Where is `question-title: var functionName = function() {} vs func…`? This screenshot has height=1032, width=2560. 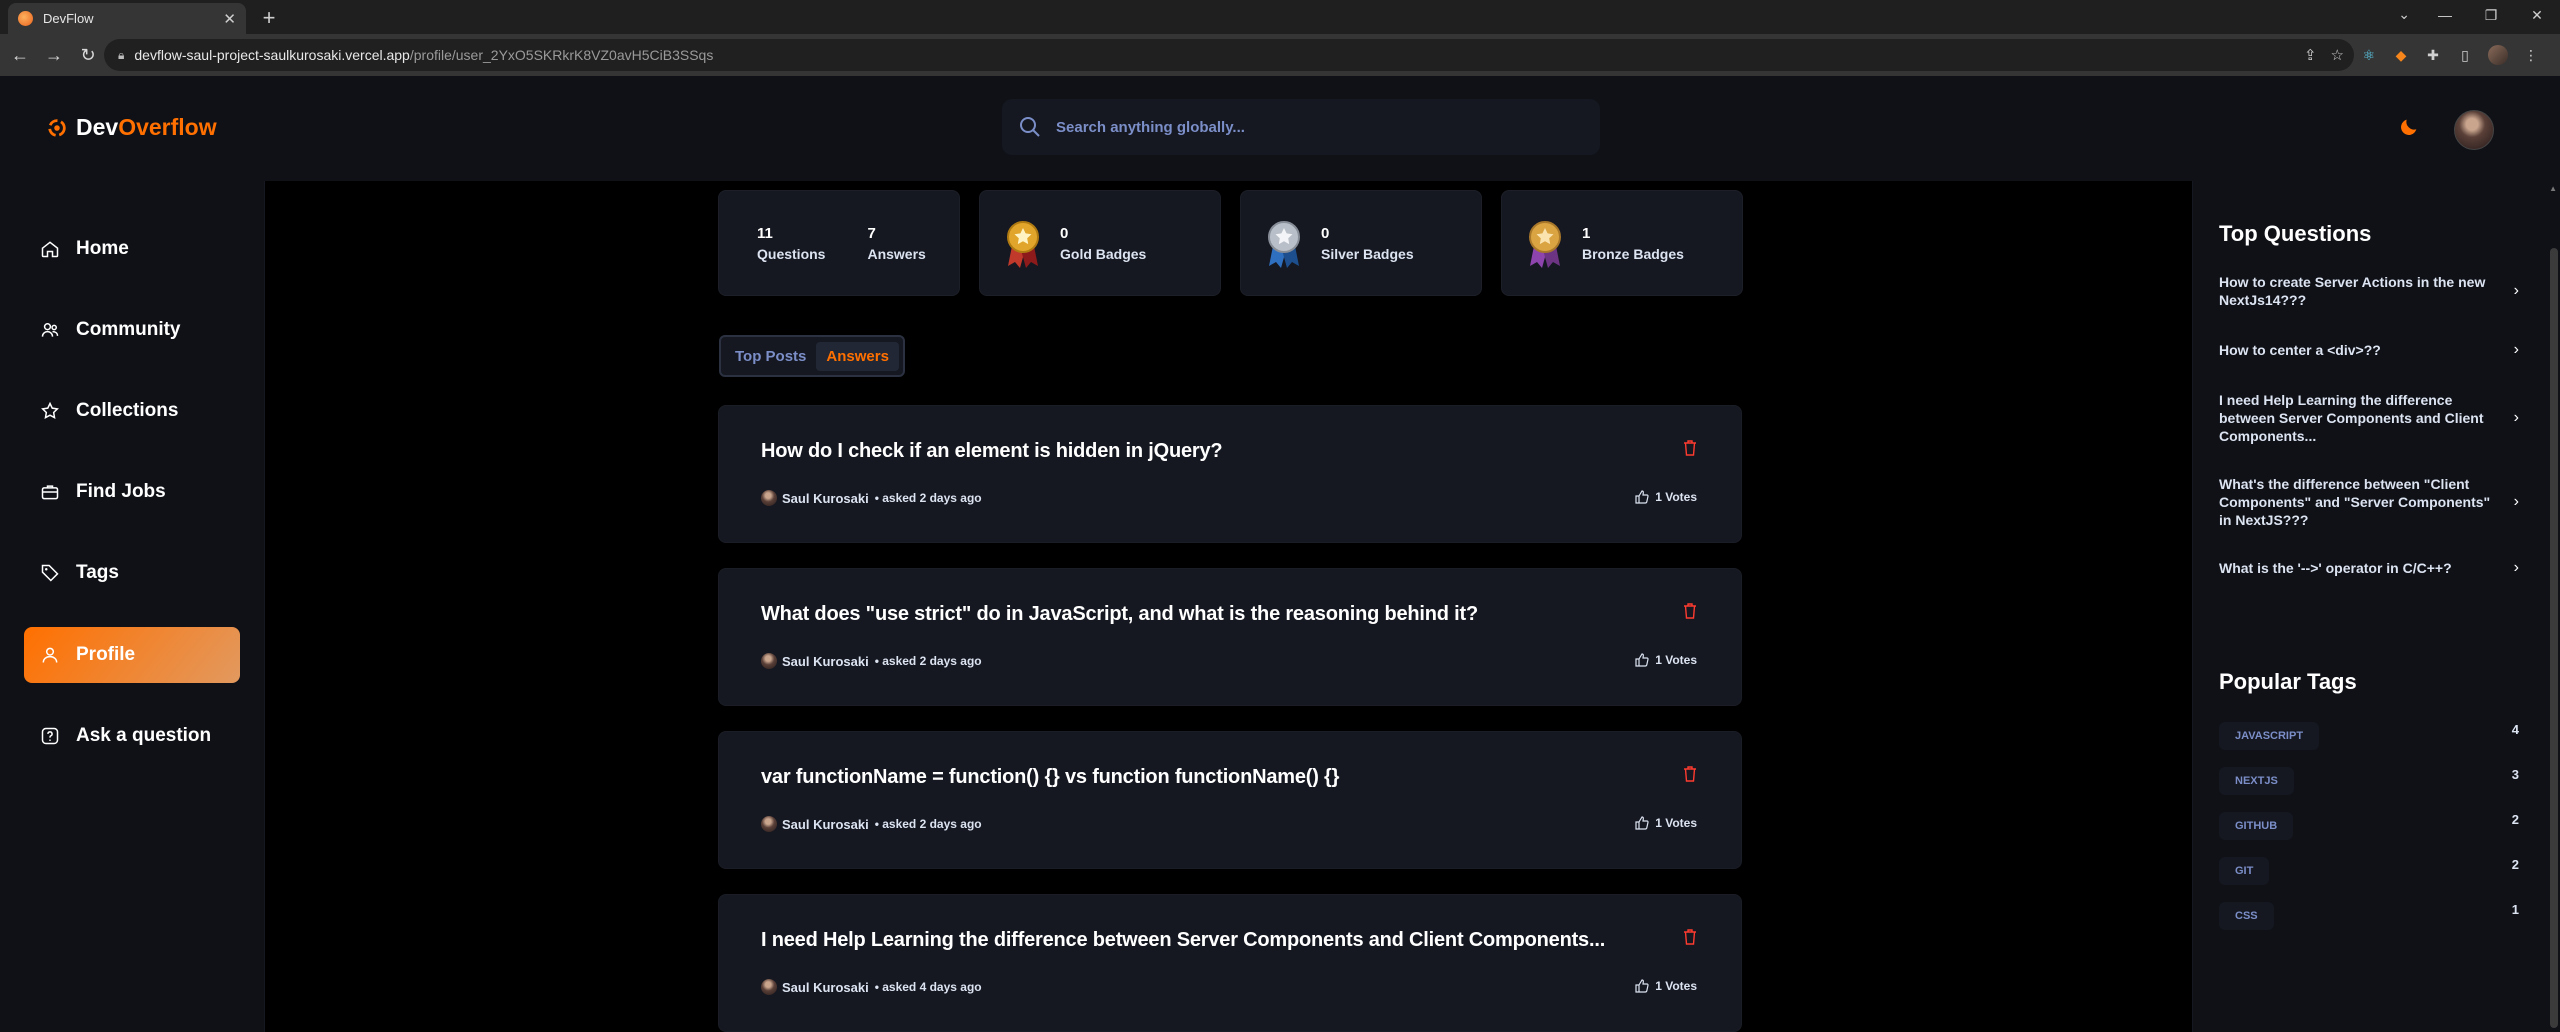 question-title: var functionName = function() {} vs func… is located at coordinates (1050, 777).